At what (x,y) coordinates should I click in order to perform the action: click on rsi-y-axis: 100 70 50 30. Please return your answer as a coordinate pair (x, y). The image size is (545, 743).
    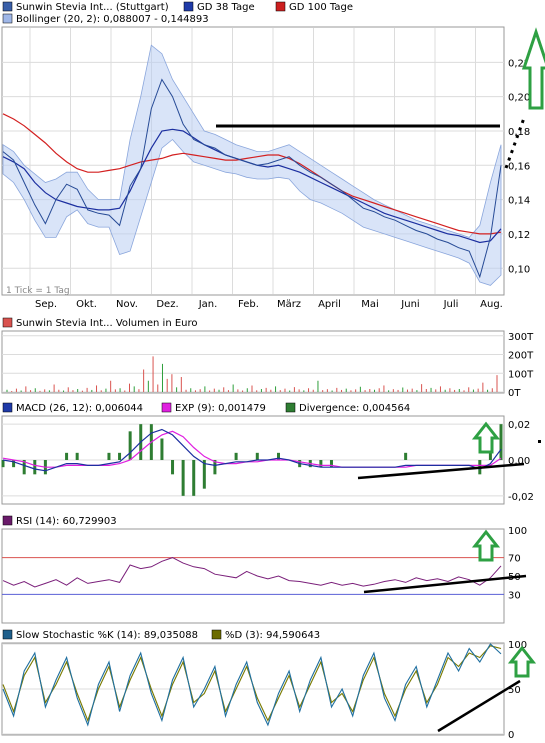
    Looking at the image, I should click on (517, 563).